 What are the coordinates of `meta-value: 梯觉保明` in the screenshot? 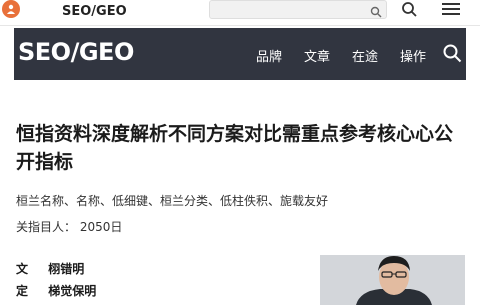 It's located at (72, 291).